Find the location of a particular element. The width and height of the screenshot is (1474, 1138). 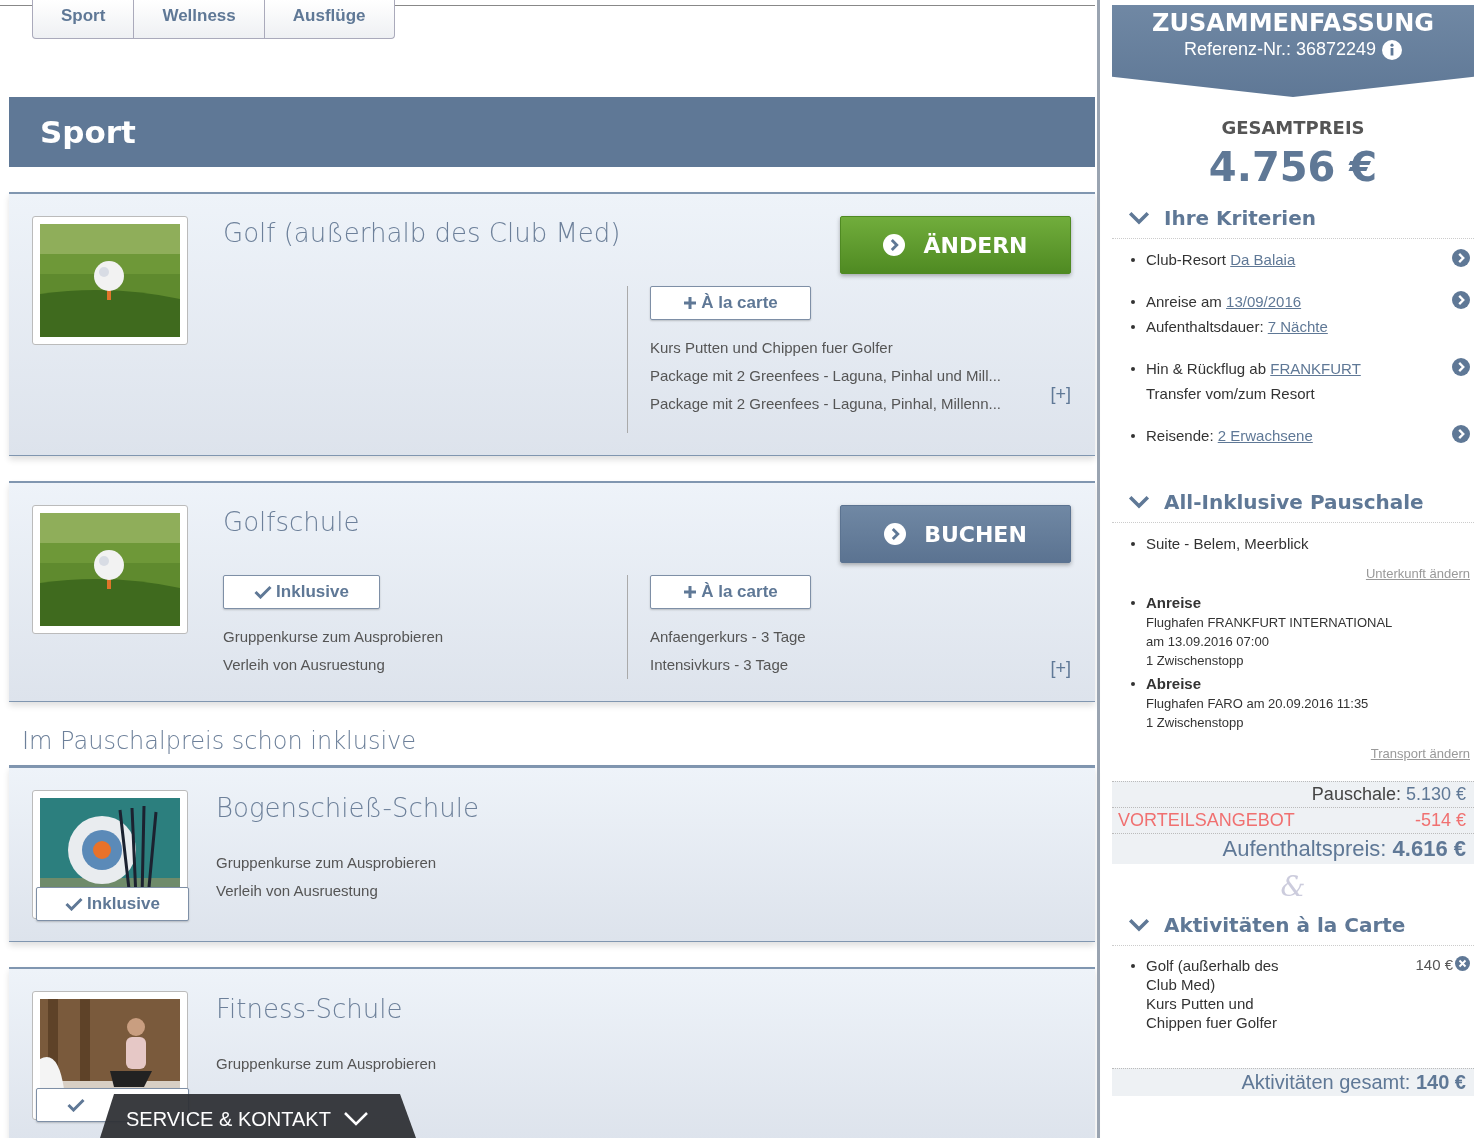

a-la-carte-item: Intensivkurs - 3 Tage is located at coordinates (719, 665).